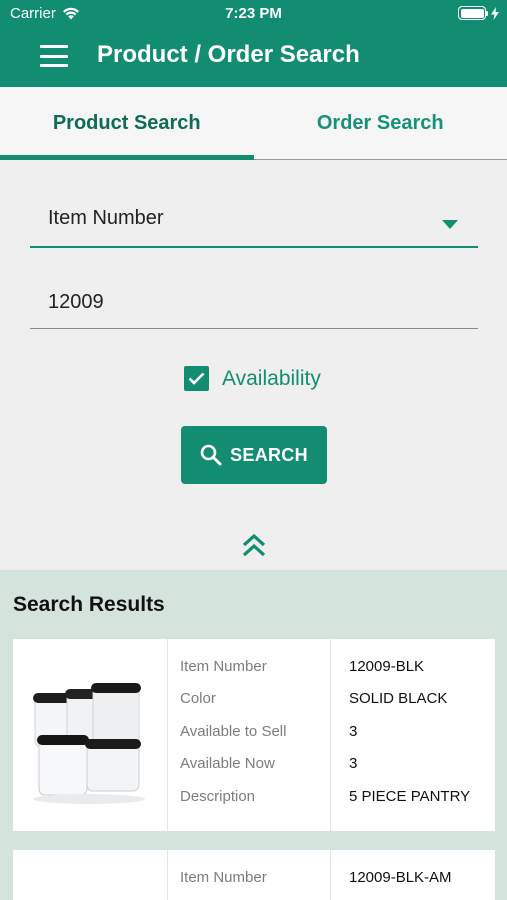 The image size is (507, 900). I want to click on tab-order-search: Order Search, so click(380, 123).